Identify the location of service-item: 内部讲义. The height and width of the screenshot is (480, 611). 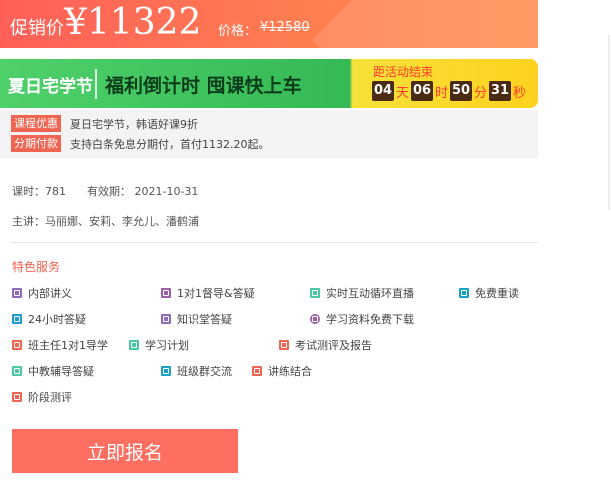
(42, 293).